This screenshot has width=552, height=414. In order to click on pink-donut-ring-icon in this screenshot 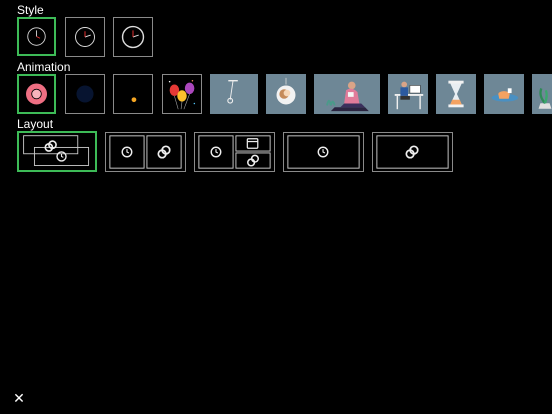, I will do `click(36, 94)`.